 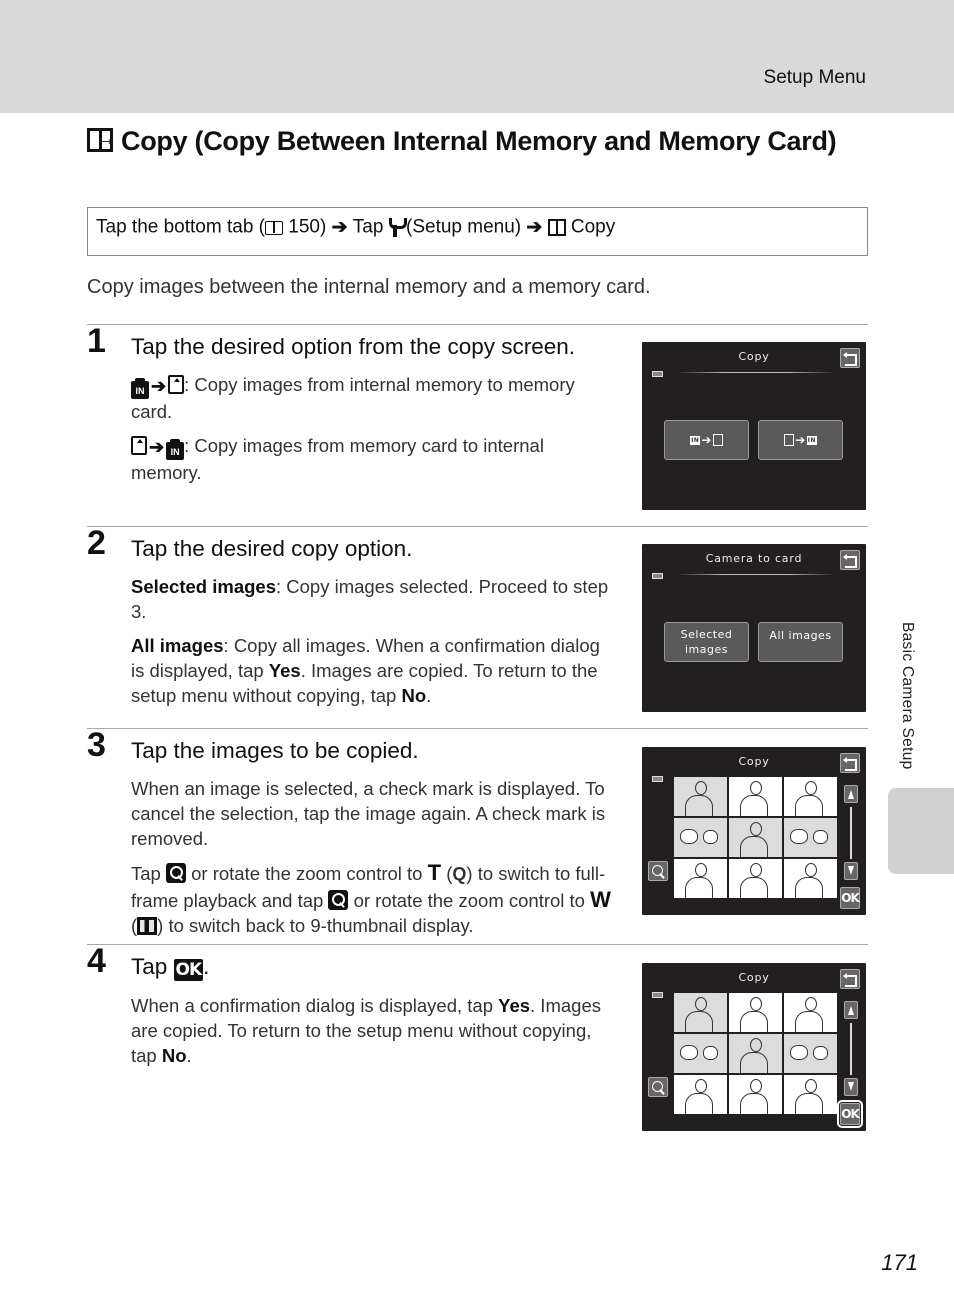 What do you see at coordinates (464, 227) in the screenshot?
I see `nav-text: (Setup menu)` at bounding box center [464, 227].